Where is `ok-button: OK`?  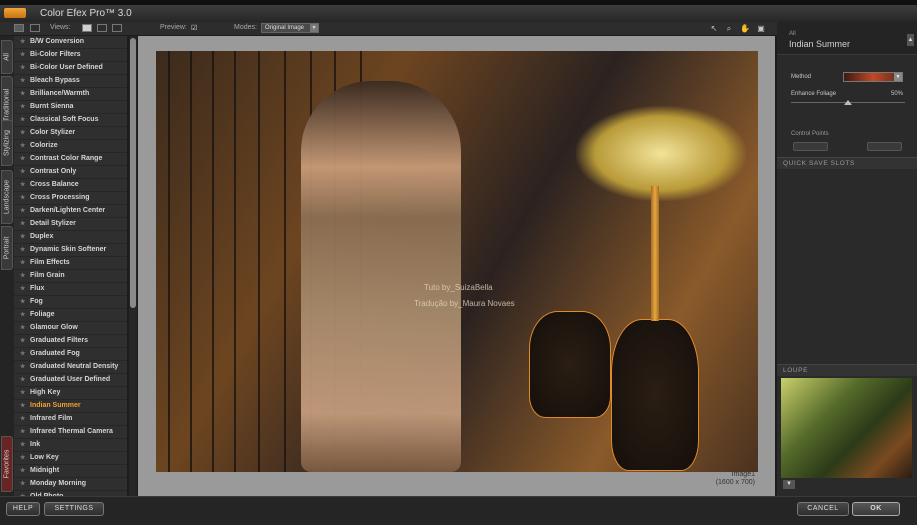 ok-button: OK is located at coordinates (876, 509).